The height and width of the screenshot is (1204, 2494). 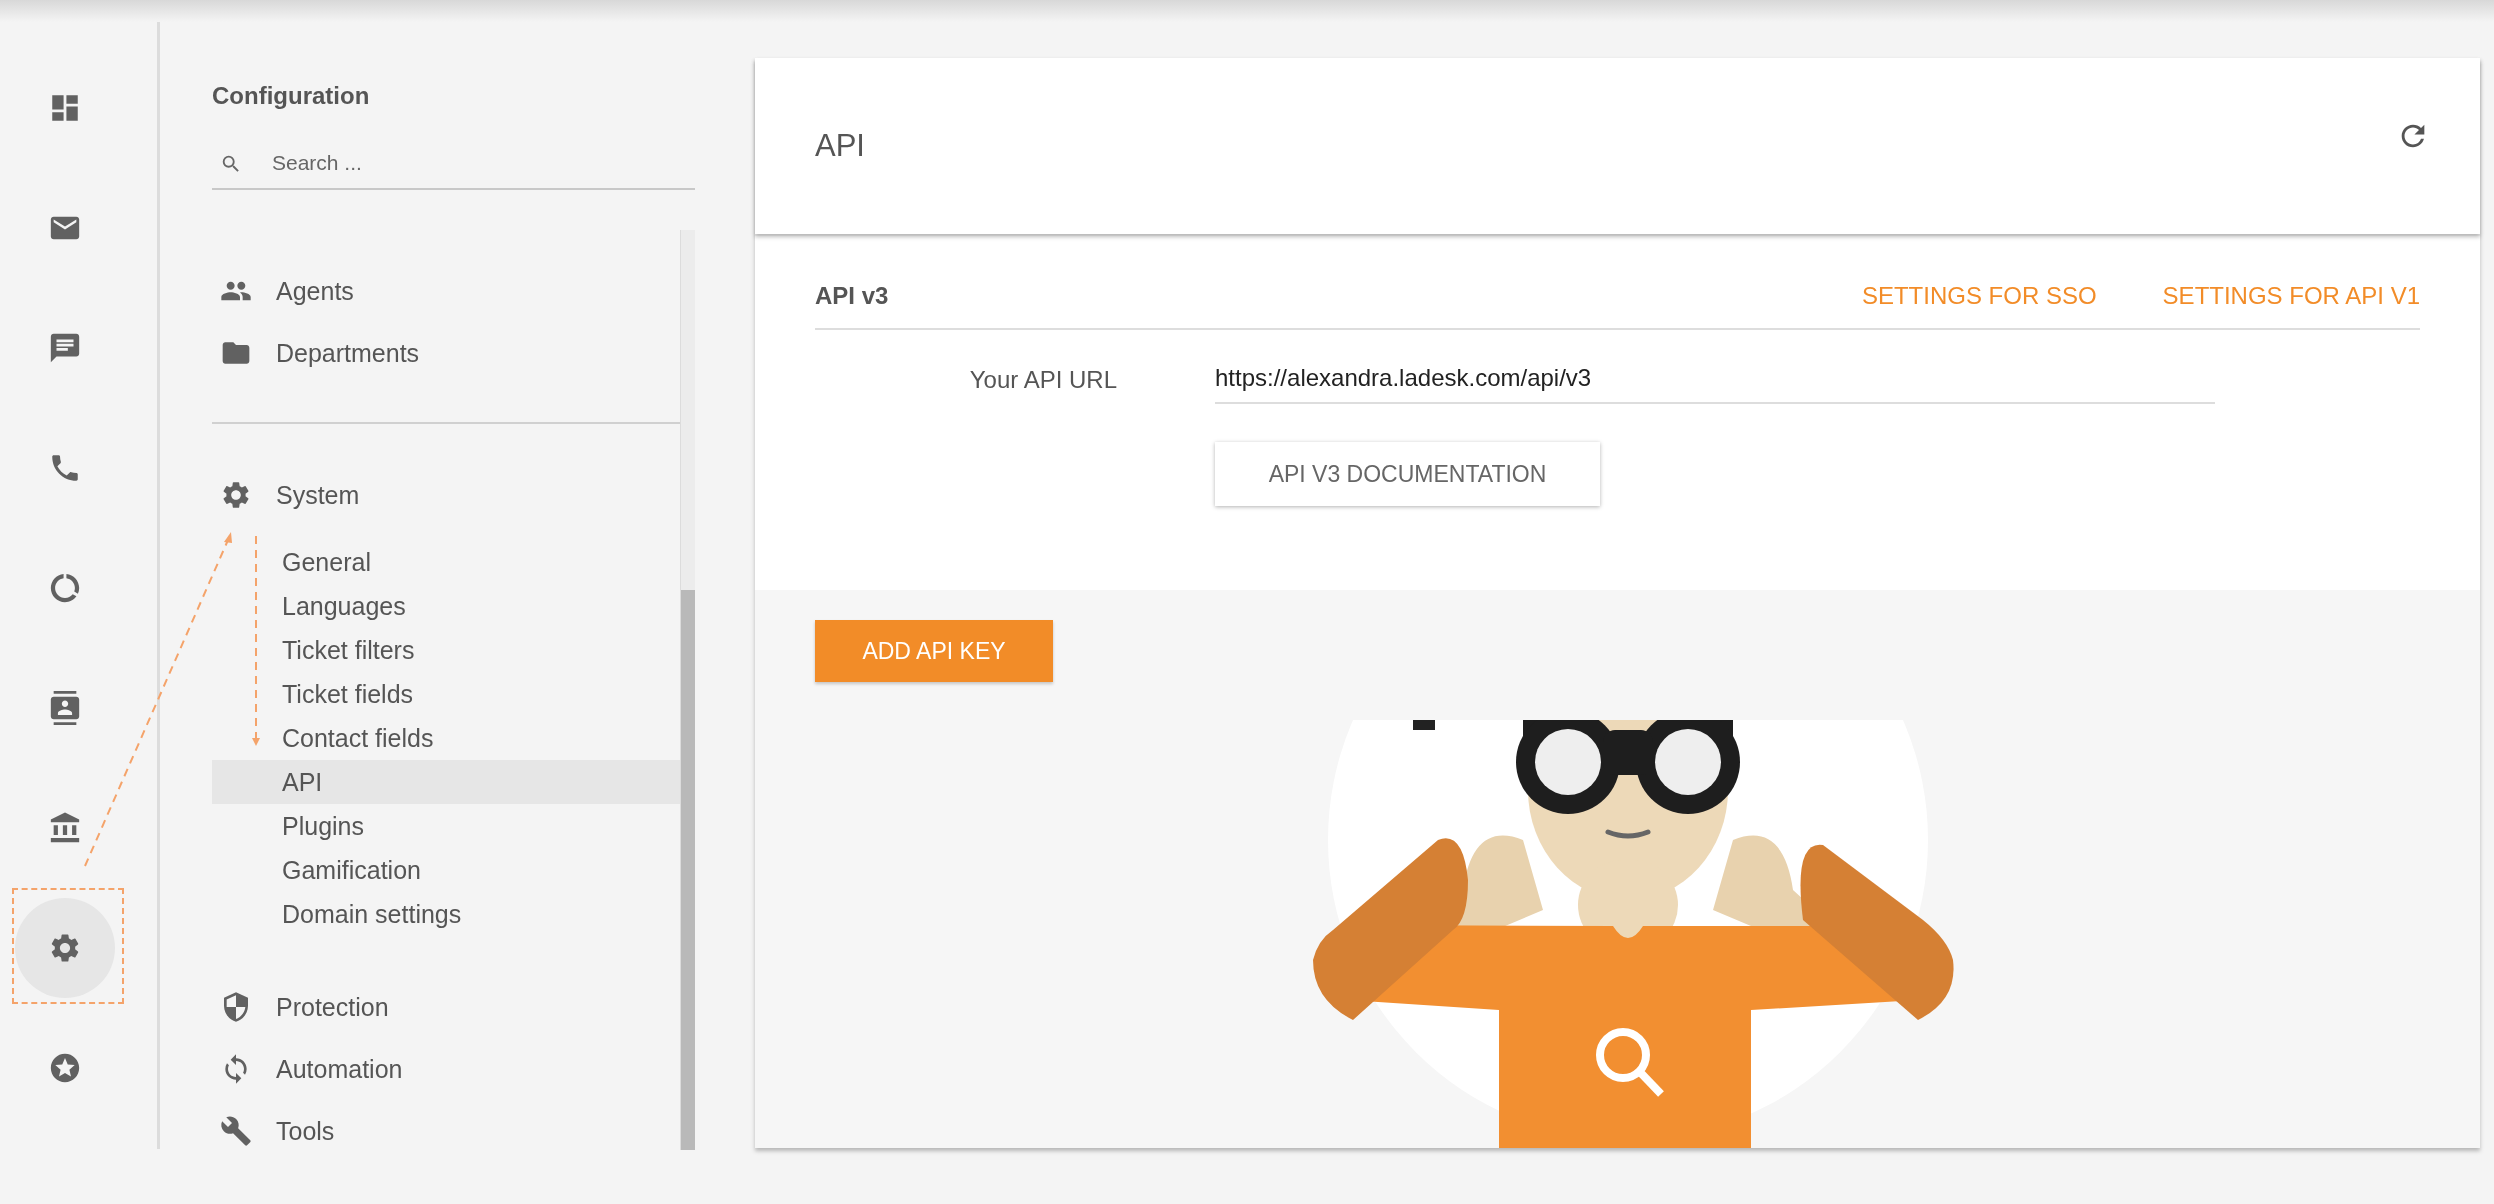 What do you see at coordinates (446, 495) in the screenshot?
I see `menu-item: System` at bounding box center [446, 495].